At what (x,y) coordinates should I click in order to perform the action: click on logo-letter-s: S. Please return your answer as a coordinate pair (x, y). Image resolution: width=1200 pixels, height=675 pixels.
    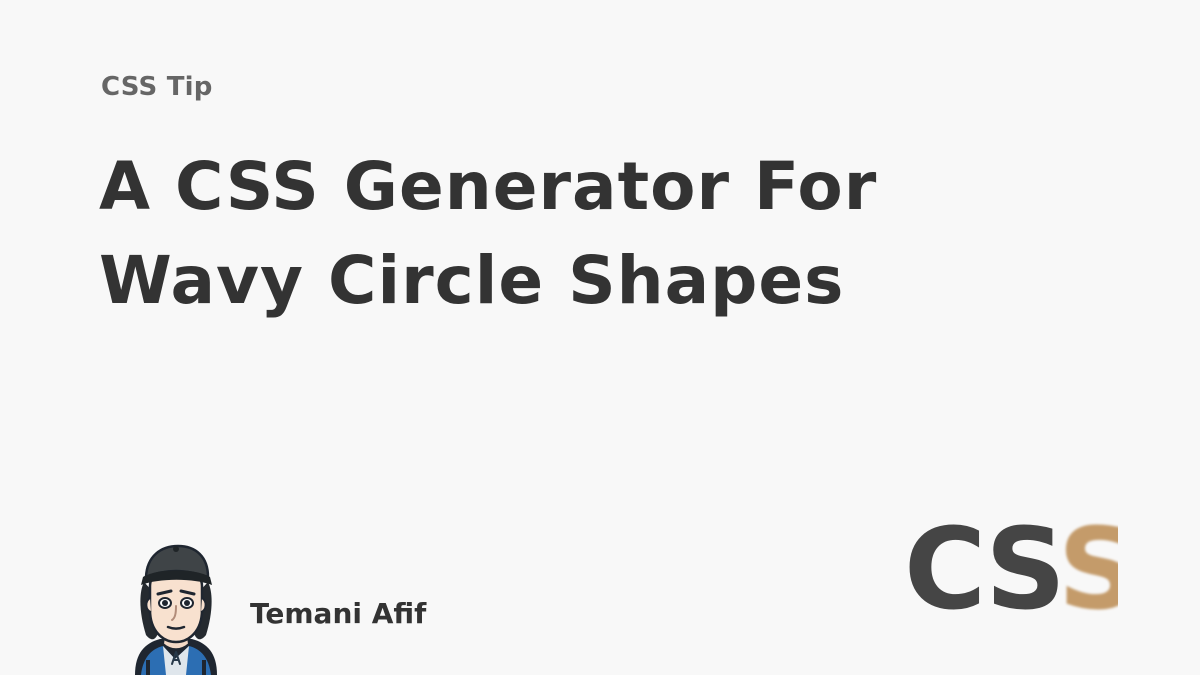
    Looking at the image, I should click on (1021, 567).